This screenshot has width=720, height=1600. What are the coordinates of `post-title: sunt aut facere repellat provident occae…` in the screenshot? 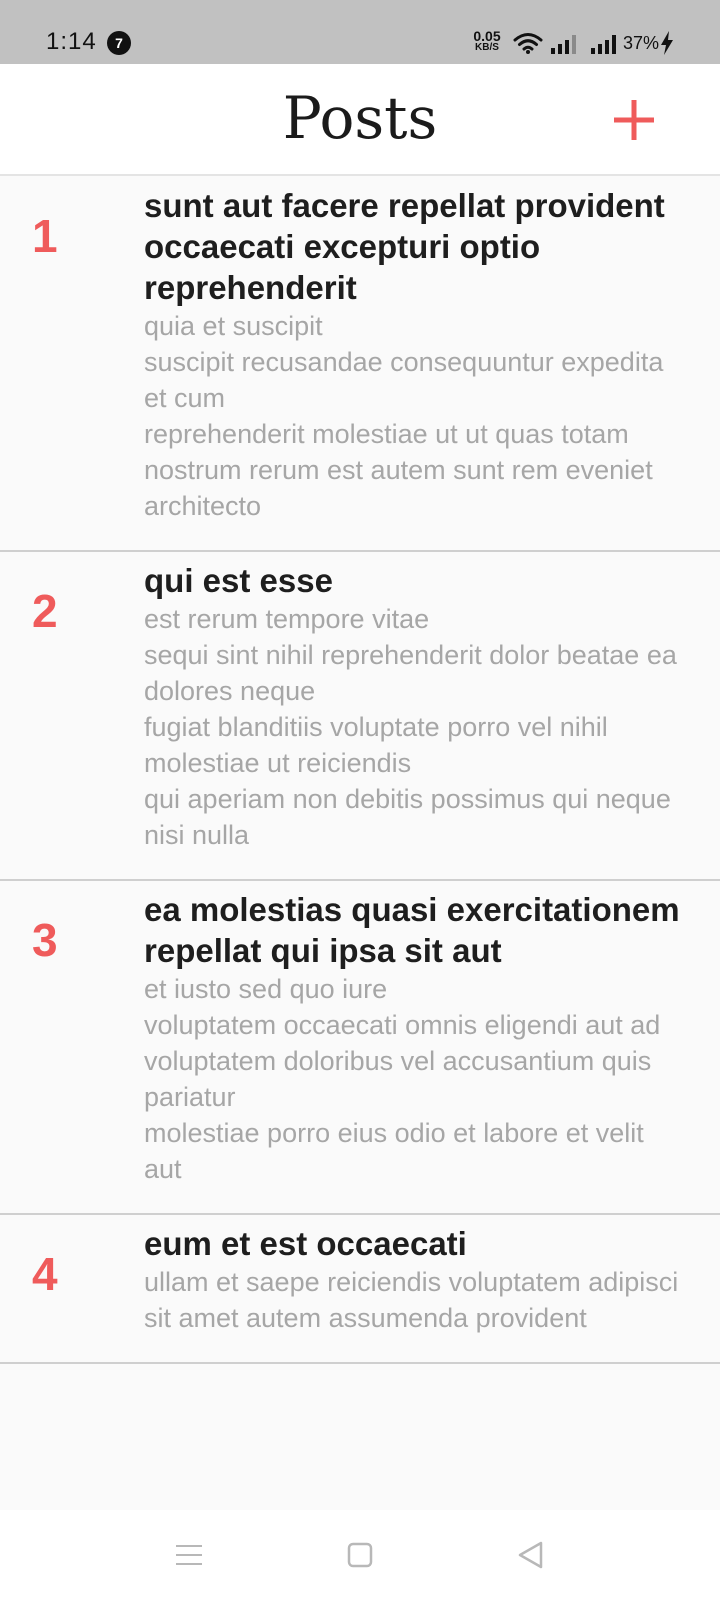 It's located at (404, 246).